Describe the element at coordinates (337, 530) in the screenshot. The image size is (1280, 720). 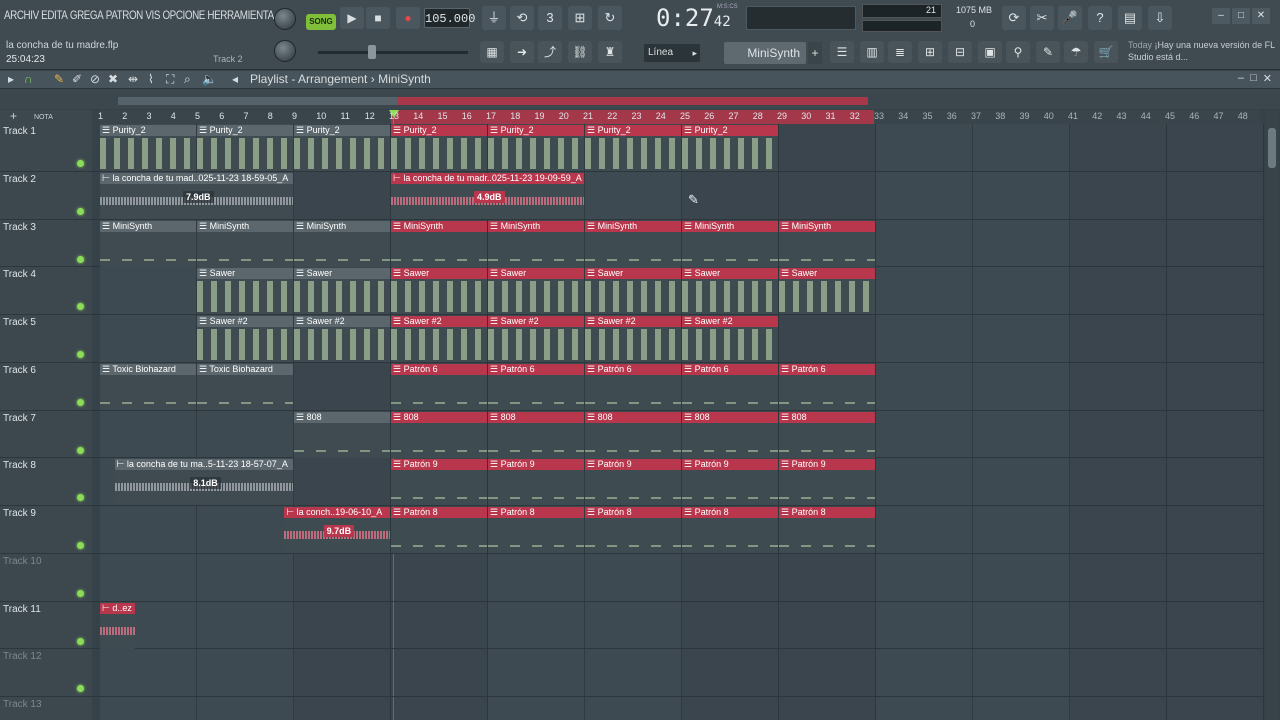
I see `playlist-clip: ⊢ la conch..19-06-10_A 9.7dB` at that location.